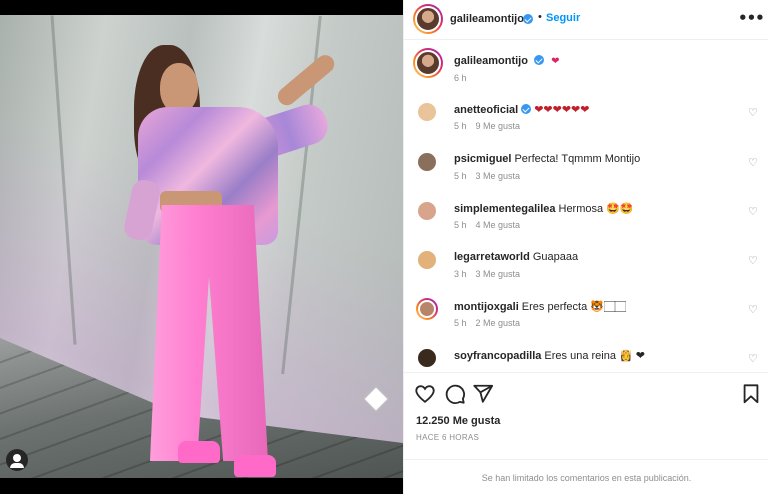  What do you see at coordinates (425, 394) in the screenshot?
I see `heart-icon` at bounding box center [425, 394].